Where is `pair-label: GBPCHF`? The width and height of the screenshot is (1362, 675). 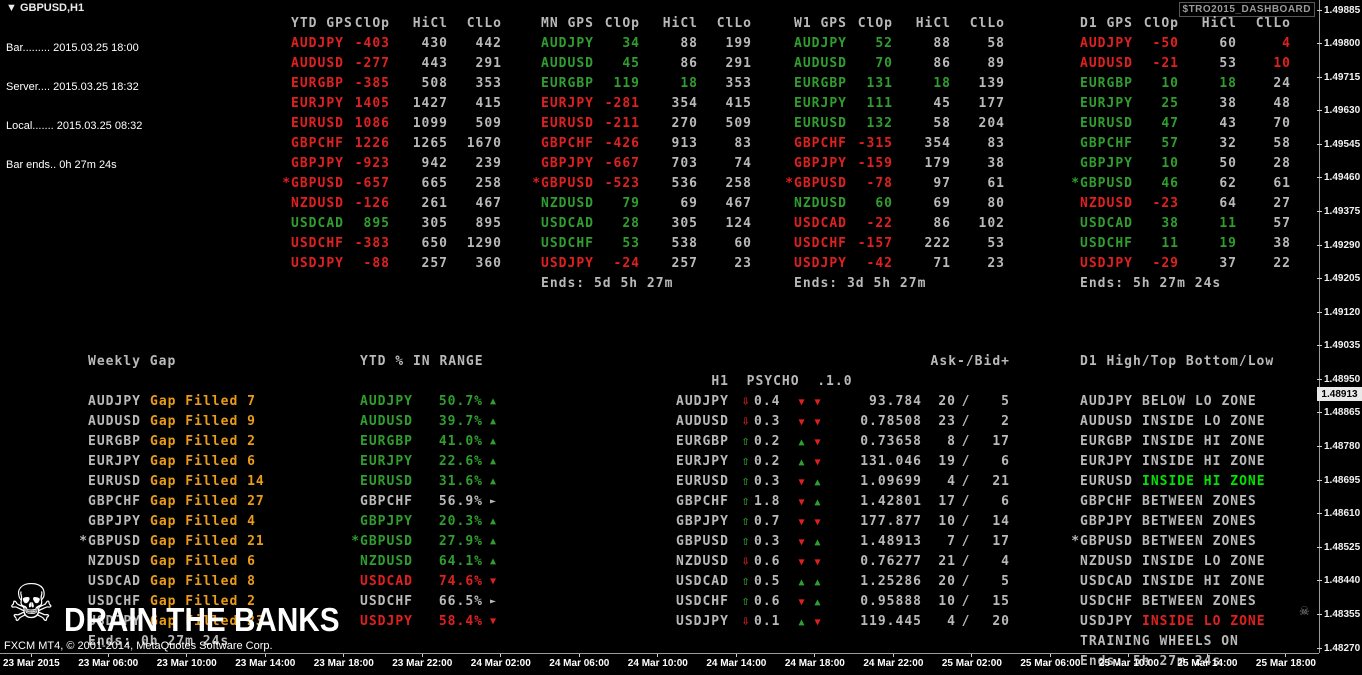
pair-label: GBPCHF is located at coordinates (317, 143).